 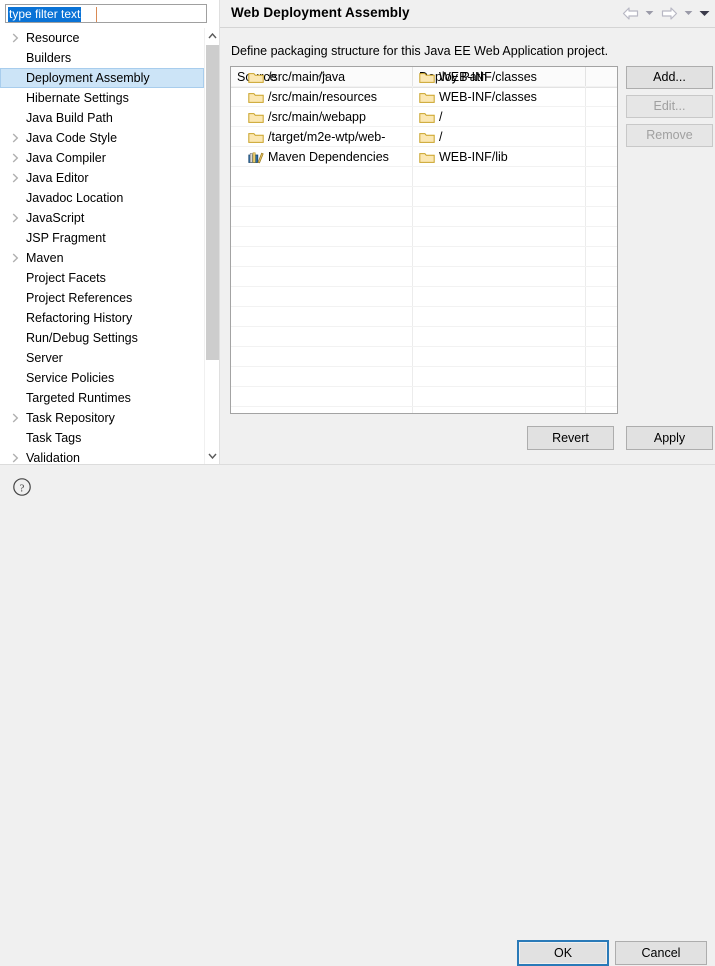 I want to click on cell-source-text: /src/main/webapp, so click(x=317, y=117).